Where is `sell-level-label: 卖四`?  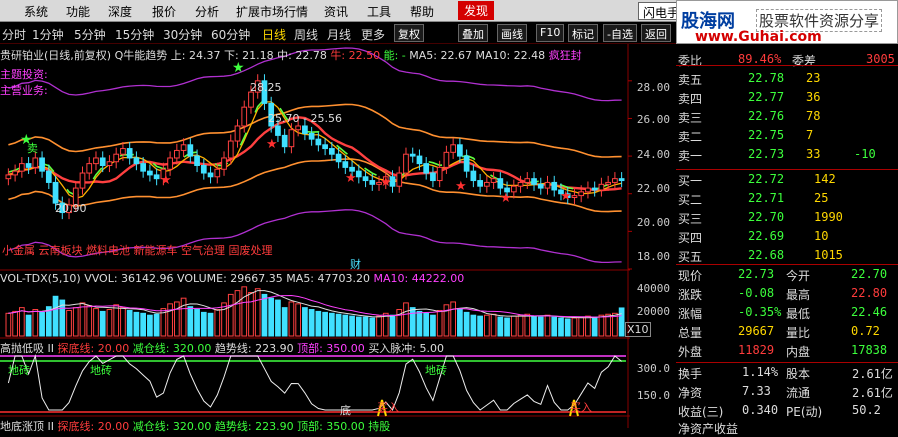 sell-level-label: 卖四 is located at coordinates (690, 99).